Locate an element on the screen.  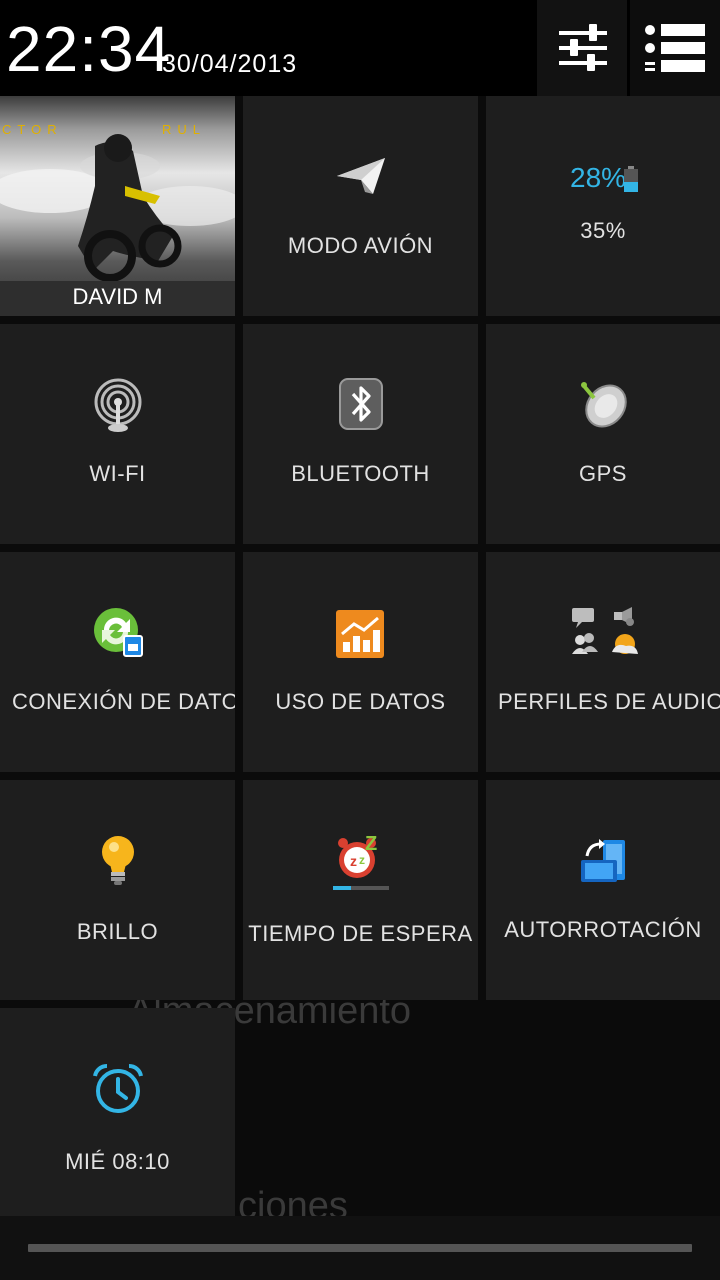
satellite-dish-icon is located at coordinates (604, 405).